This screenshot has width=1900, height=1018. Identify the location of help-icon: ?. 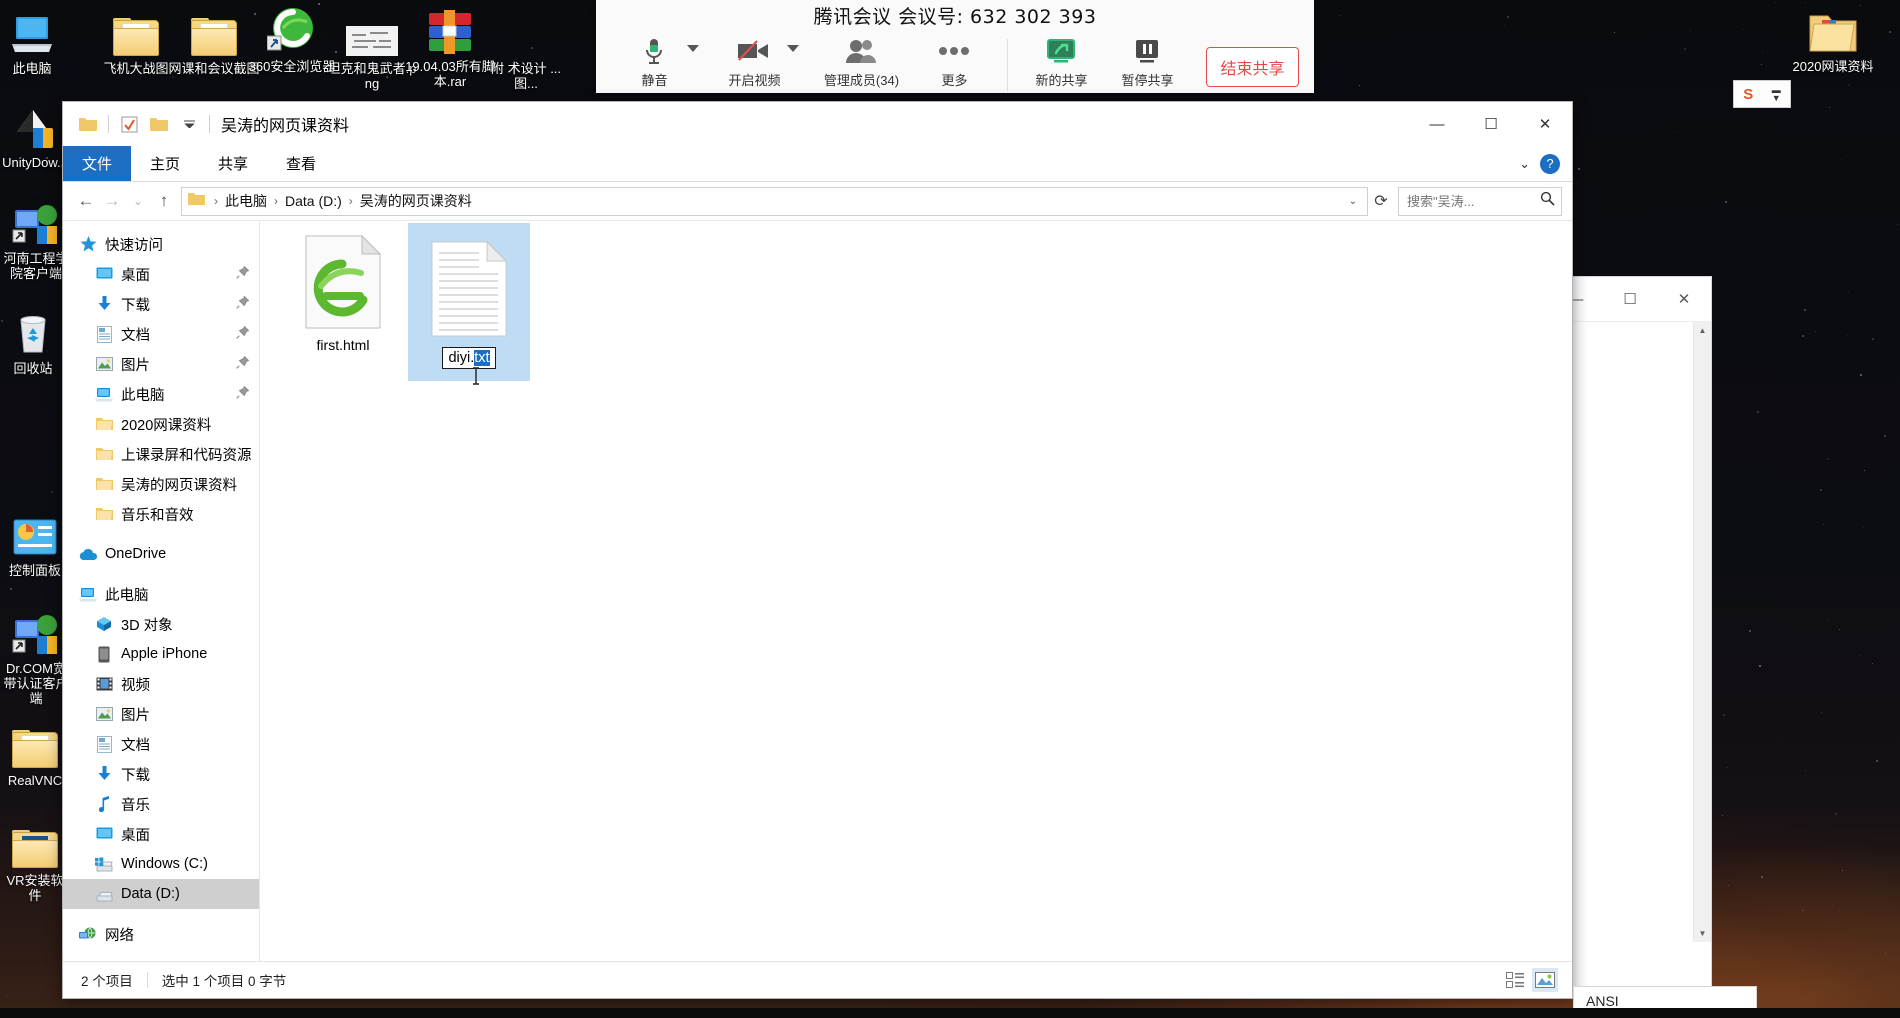
(1550, 163).